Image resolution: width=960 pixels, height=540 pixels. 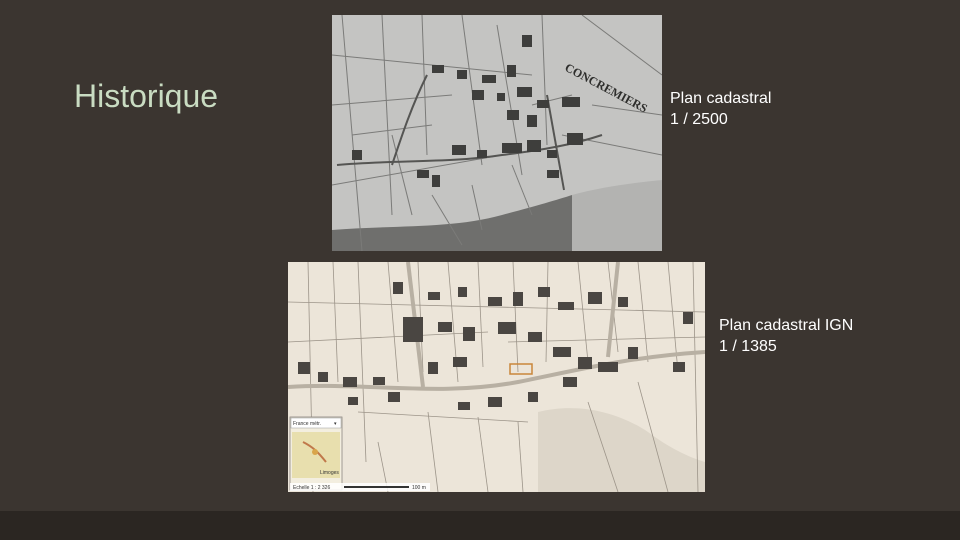 I want to click on overview-place-label: Limoges, so click(x=329, y=473).